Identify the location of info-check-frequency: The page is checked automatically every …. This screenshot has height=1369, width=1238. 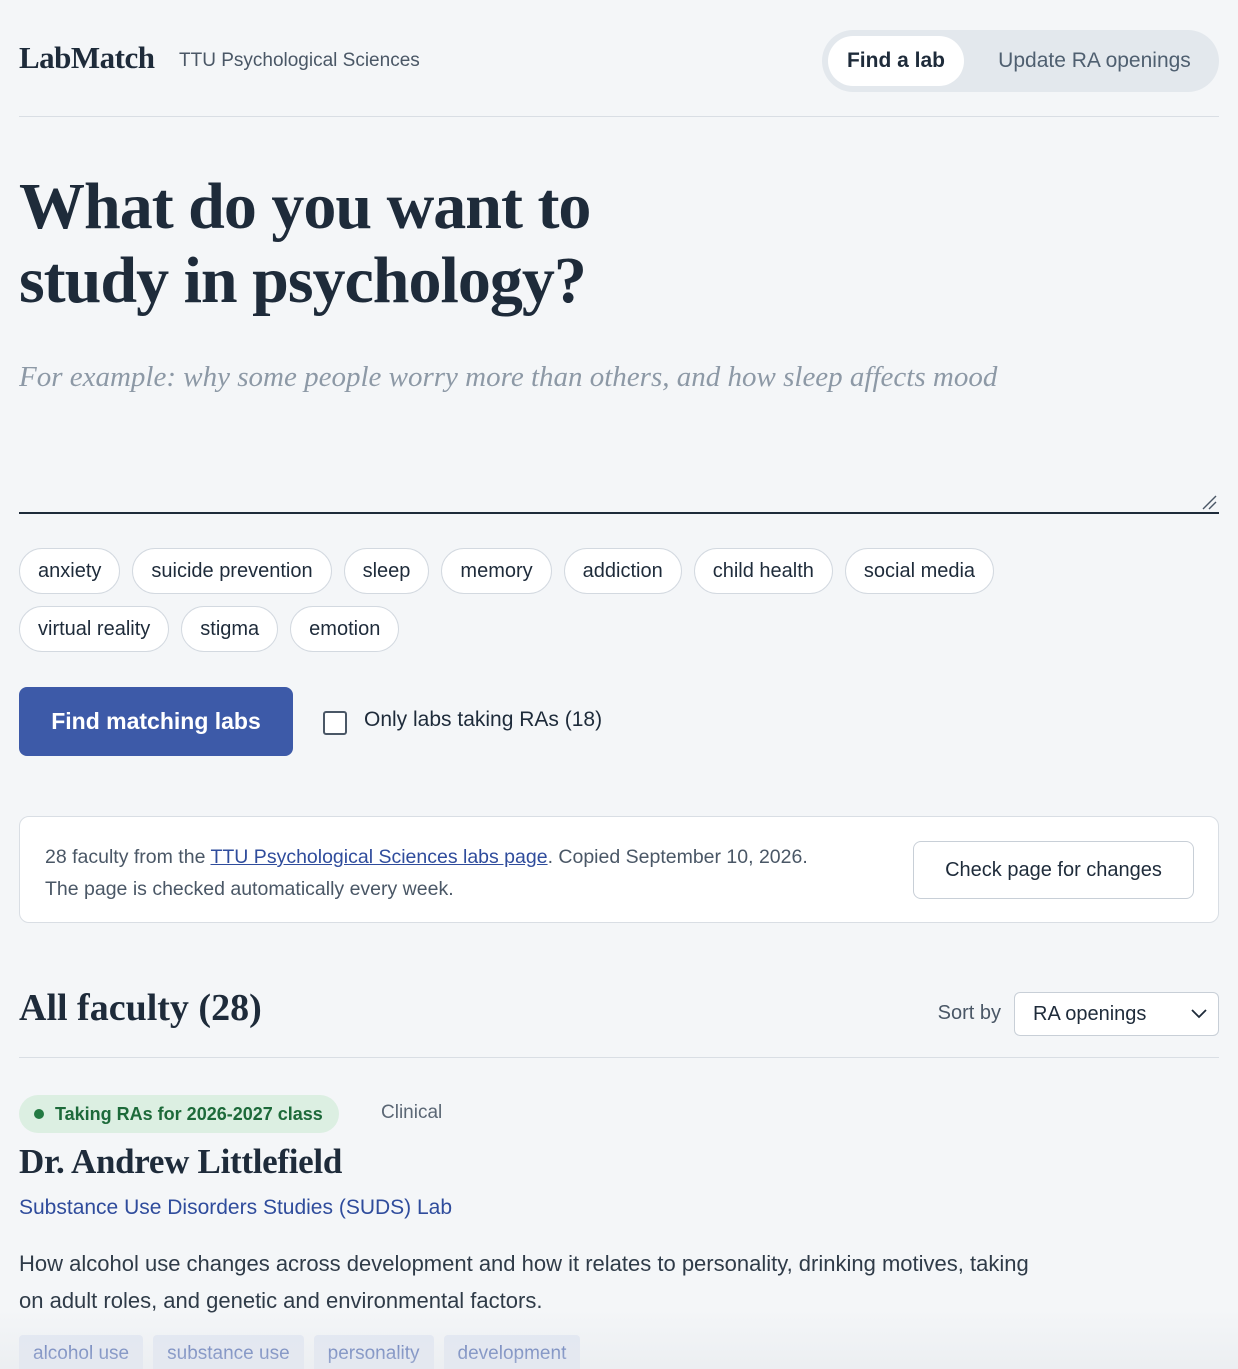
(249, 889).